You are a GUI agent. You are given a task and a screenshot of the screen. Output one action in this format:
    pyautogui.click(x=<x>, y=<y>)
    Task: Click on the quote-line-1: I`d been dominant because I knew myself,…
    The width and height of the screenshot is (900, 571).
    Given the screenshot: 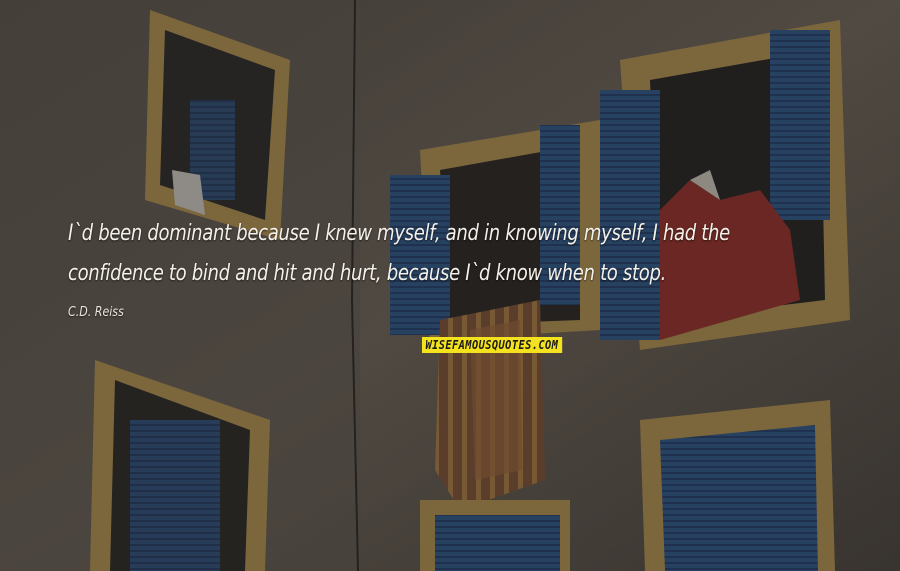 What is the action you would take?
    pyautogui.click(x=399, y=233)
    